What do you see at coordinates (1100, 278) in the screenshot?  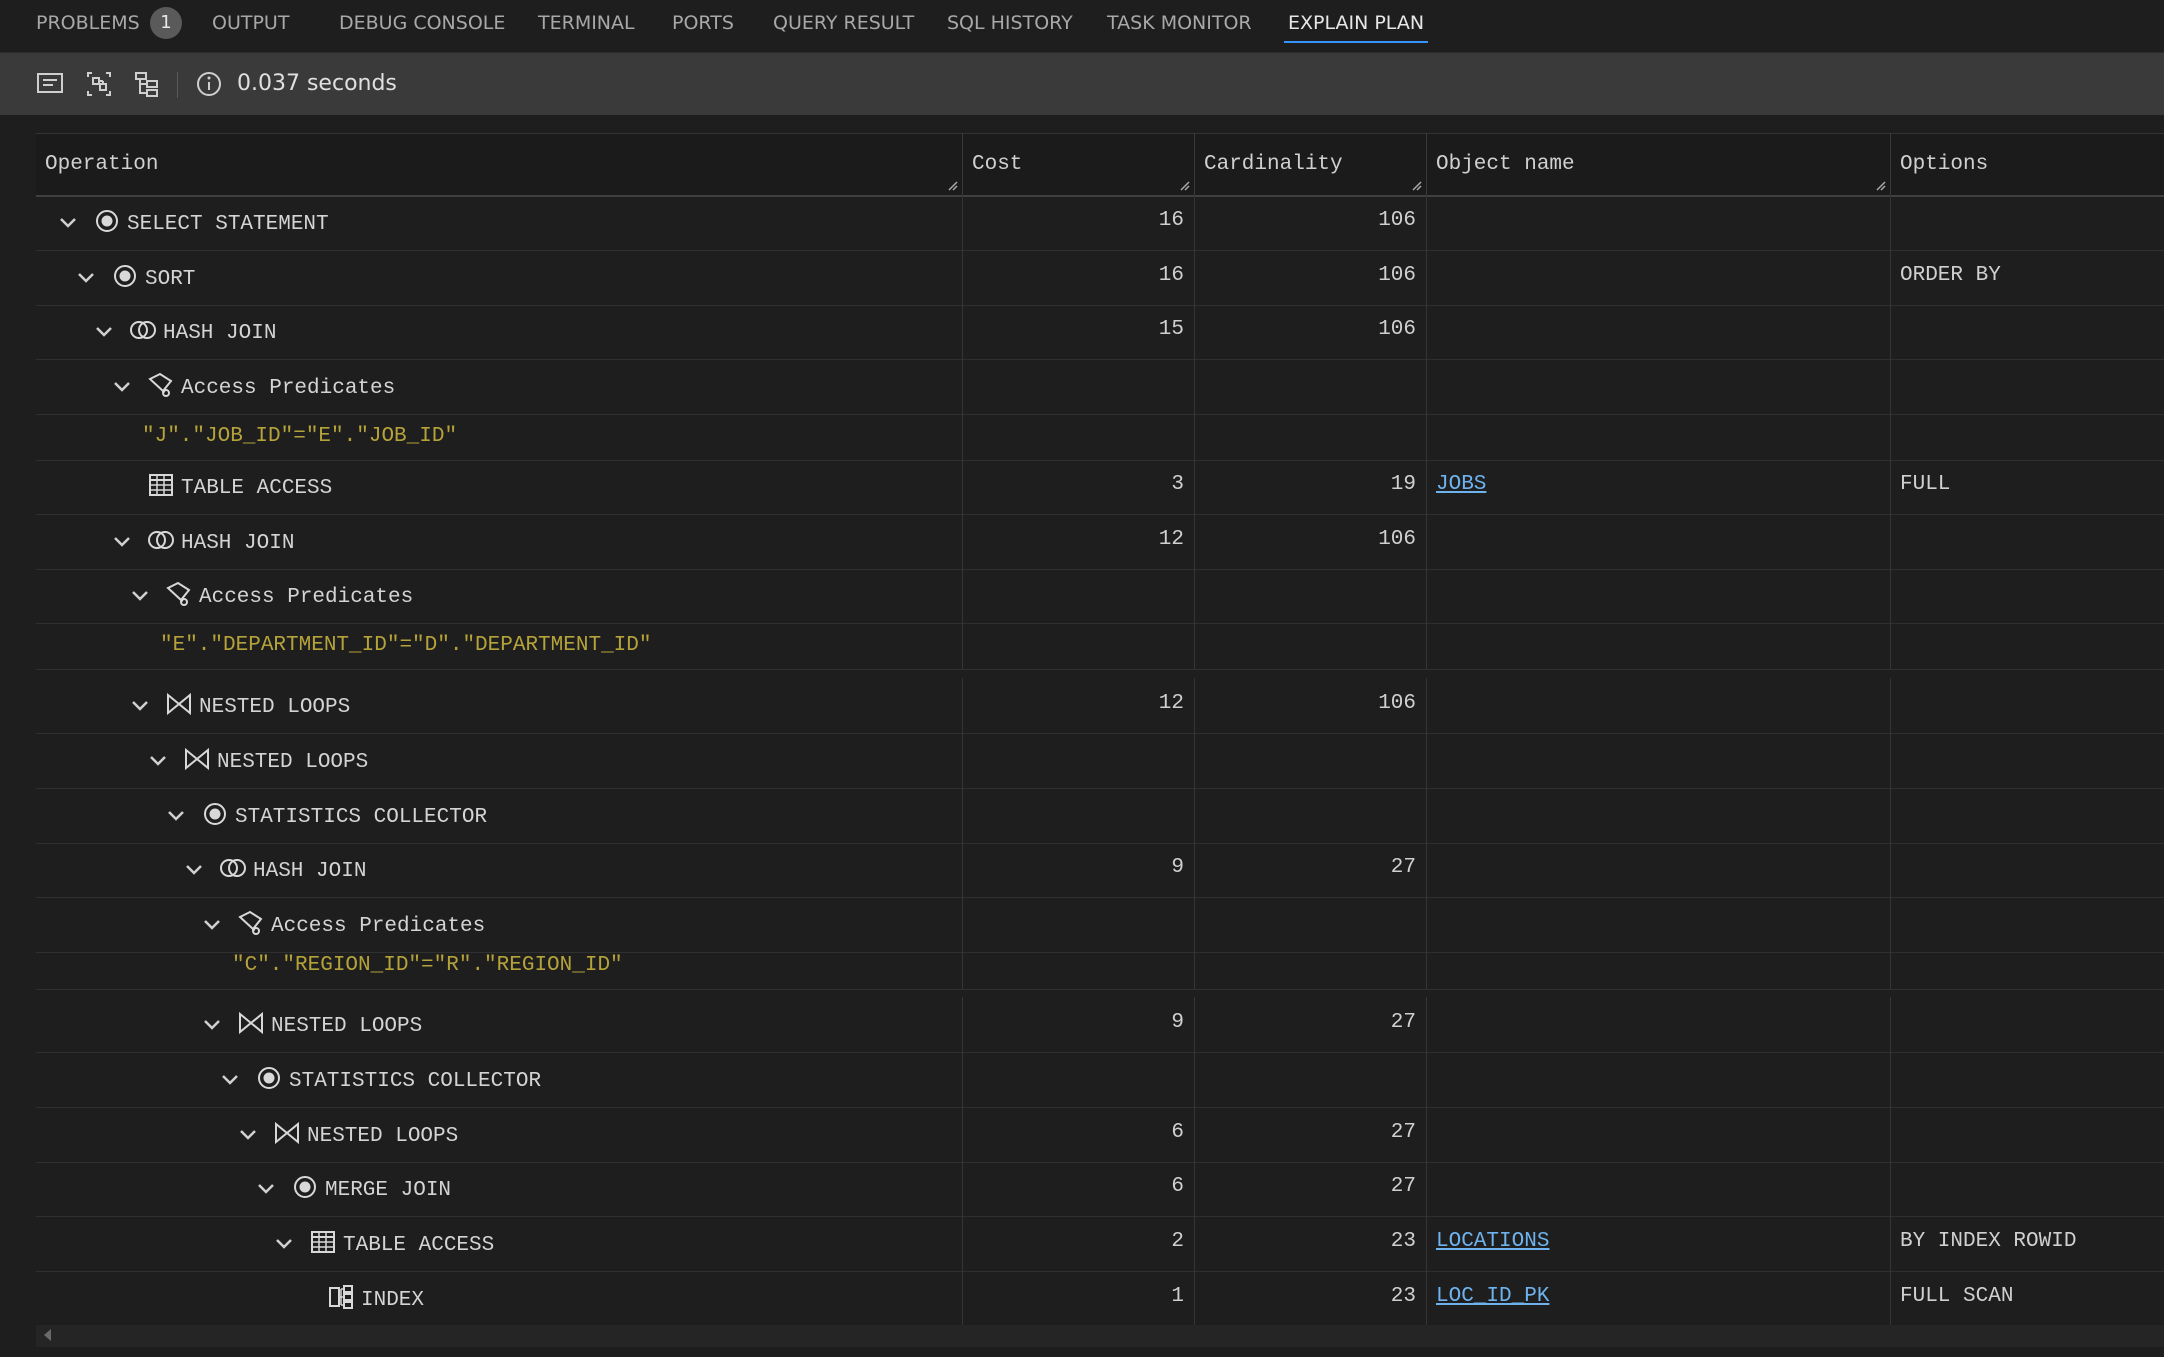 I see `plan-row: SORT 16 106 ORDER BY` at bounding box center [1100, 278].